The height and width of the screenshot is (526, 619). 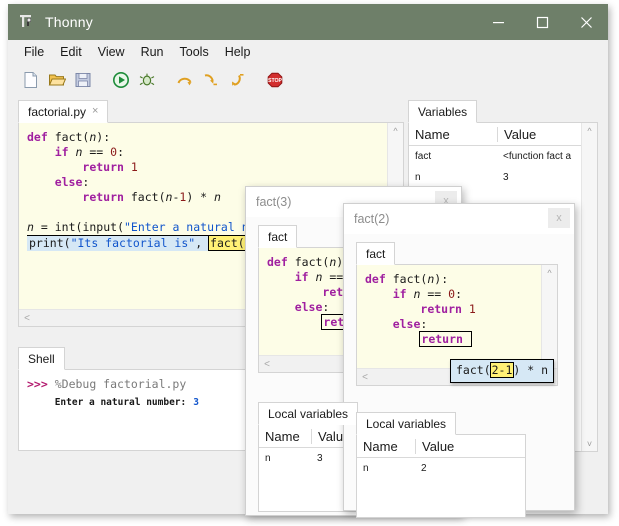 What do you see at coordinates (95, 111) in the screenshot?
I see `close-icon: ×` at bounding box center [95, 111].